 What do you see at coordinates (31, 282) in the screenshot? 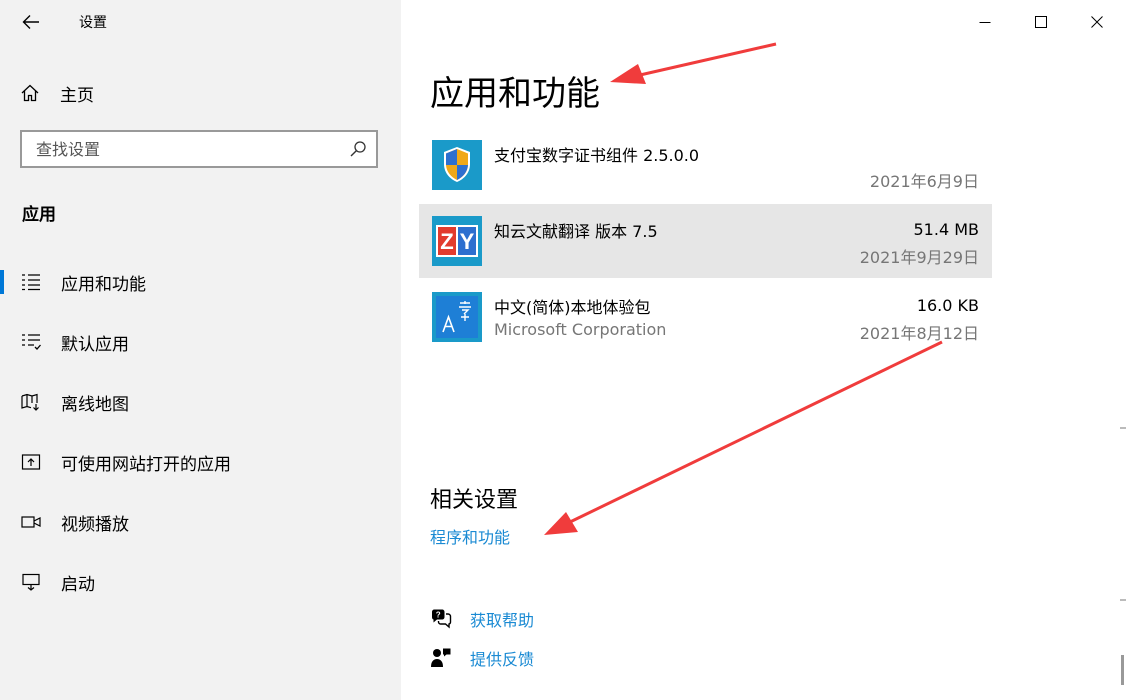
I see `apps-list-icon` at bounding box center [31, 282].